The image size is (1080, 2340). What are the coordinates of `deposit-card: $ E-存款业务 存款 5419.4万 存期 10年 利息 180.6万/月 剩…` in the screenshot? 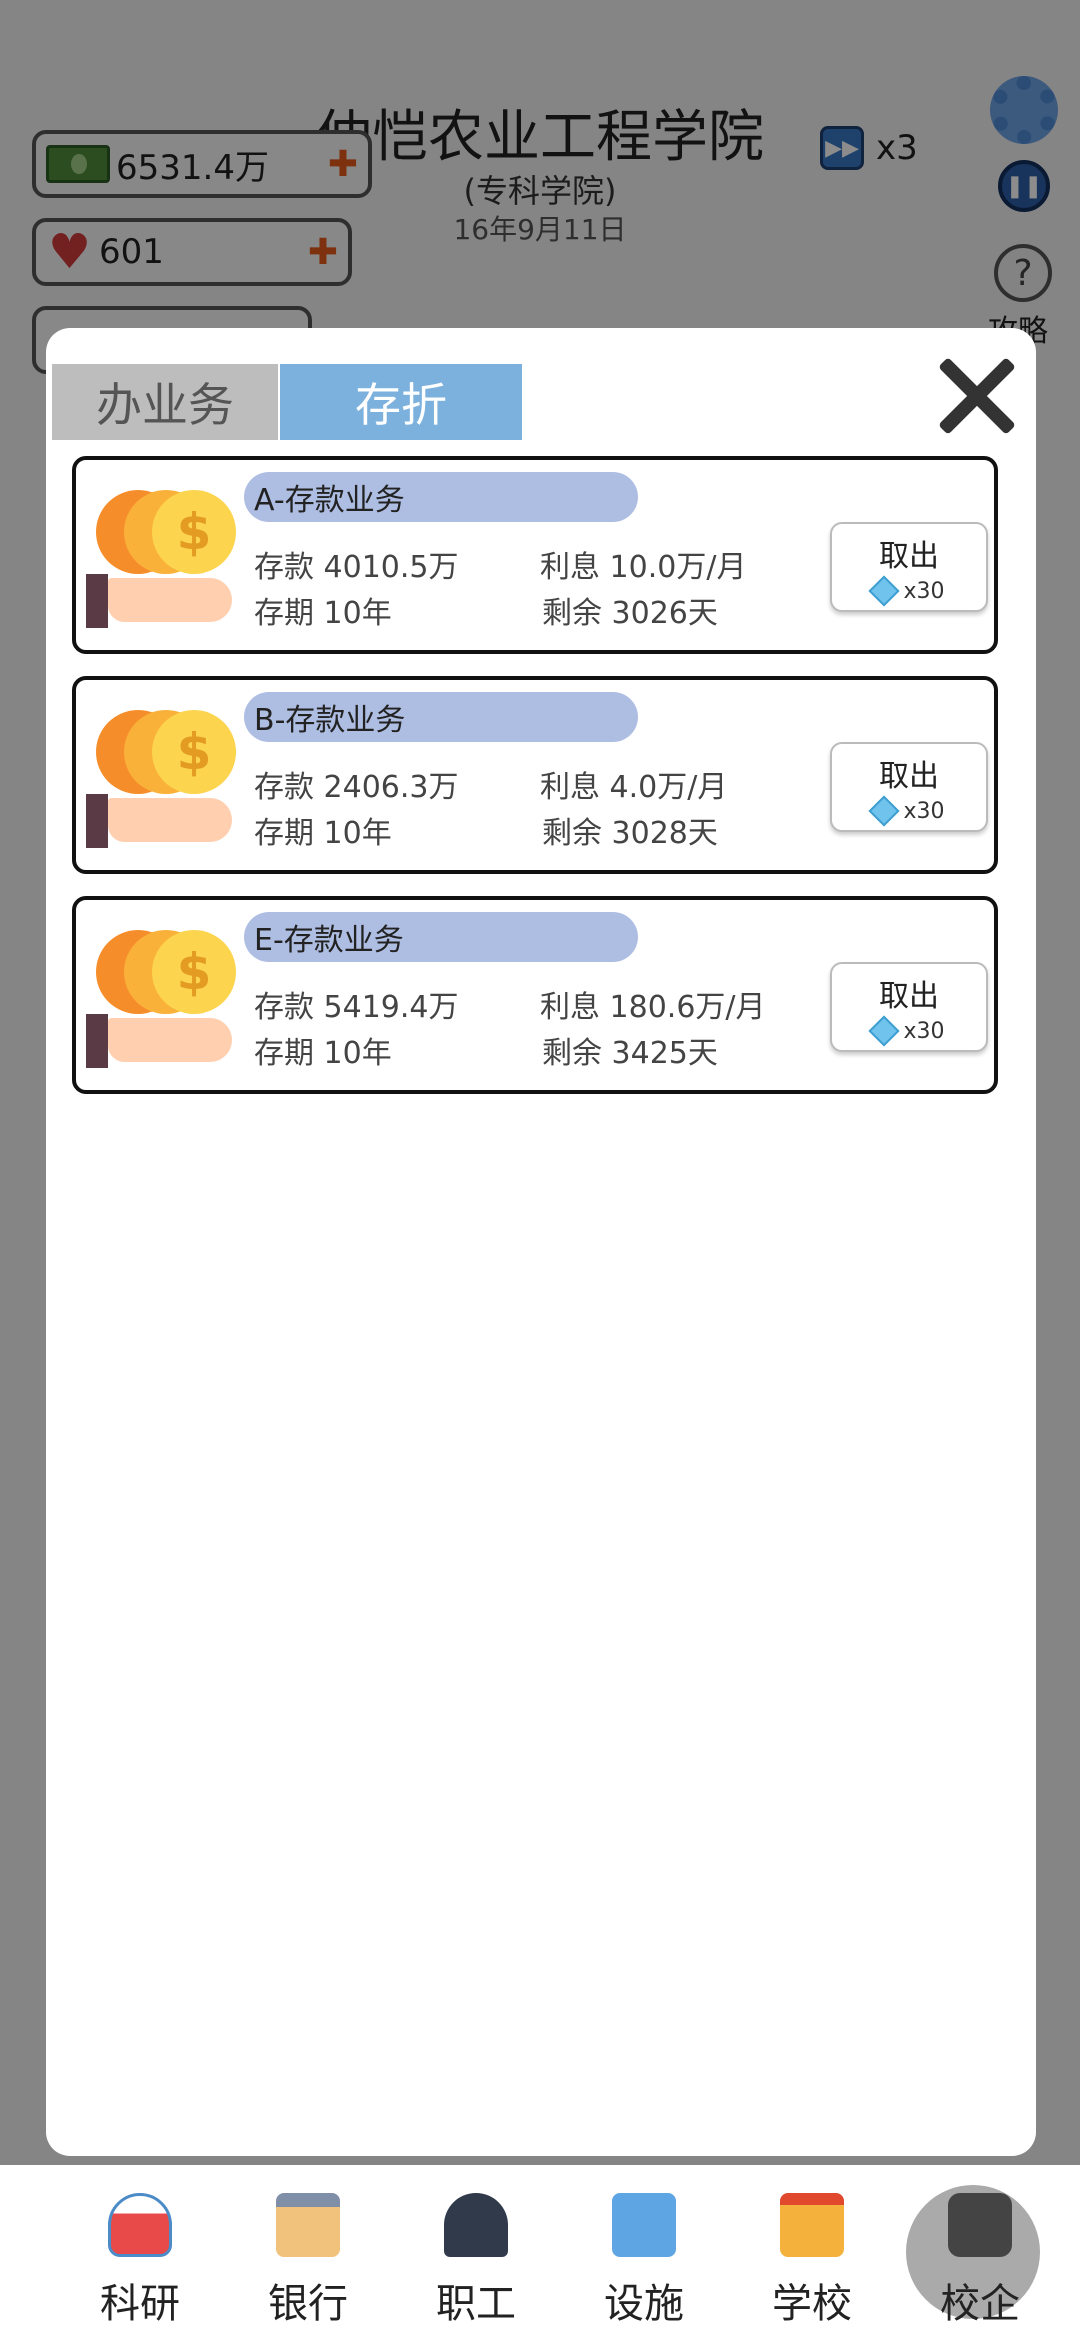 It's located at (535, 995).